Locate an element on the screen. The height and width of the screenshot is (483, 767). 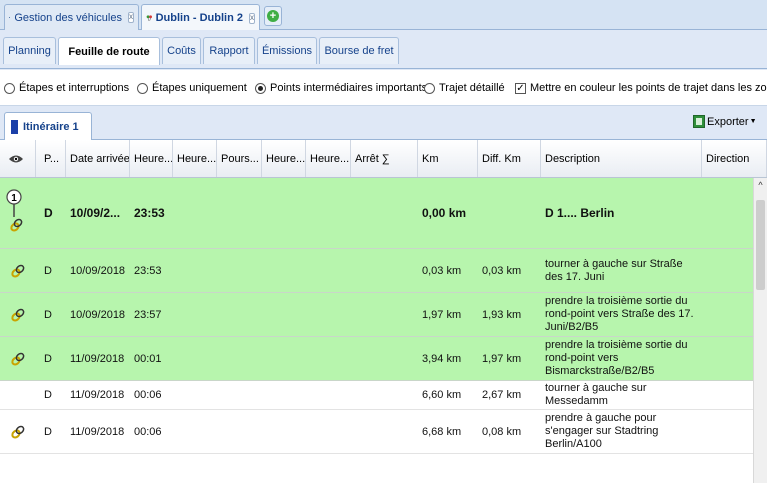
tab-bourse-de-fret: Bourse de fret is located at coordinates (359, 50).